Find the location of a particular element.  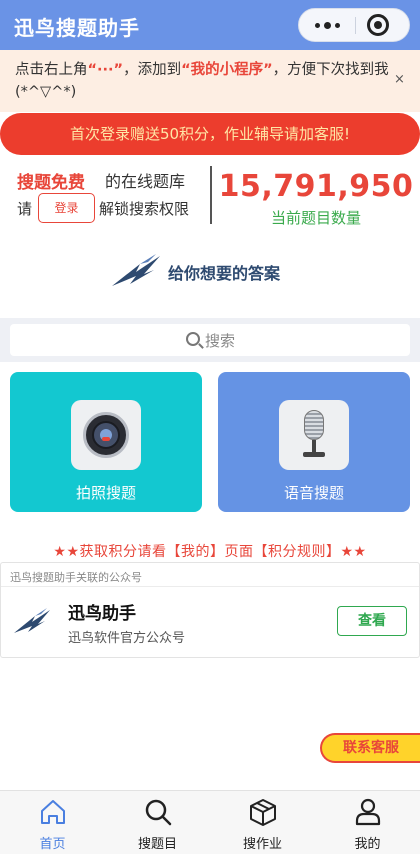

navigation-bar: 迅鸟搜题助手 is located at coordinates (210, 25).